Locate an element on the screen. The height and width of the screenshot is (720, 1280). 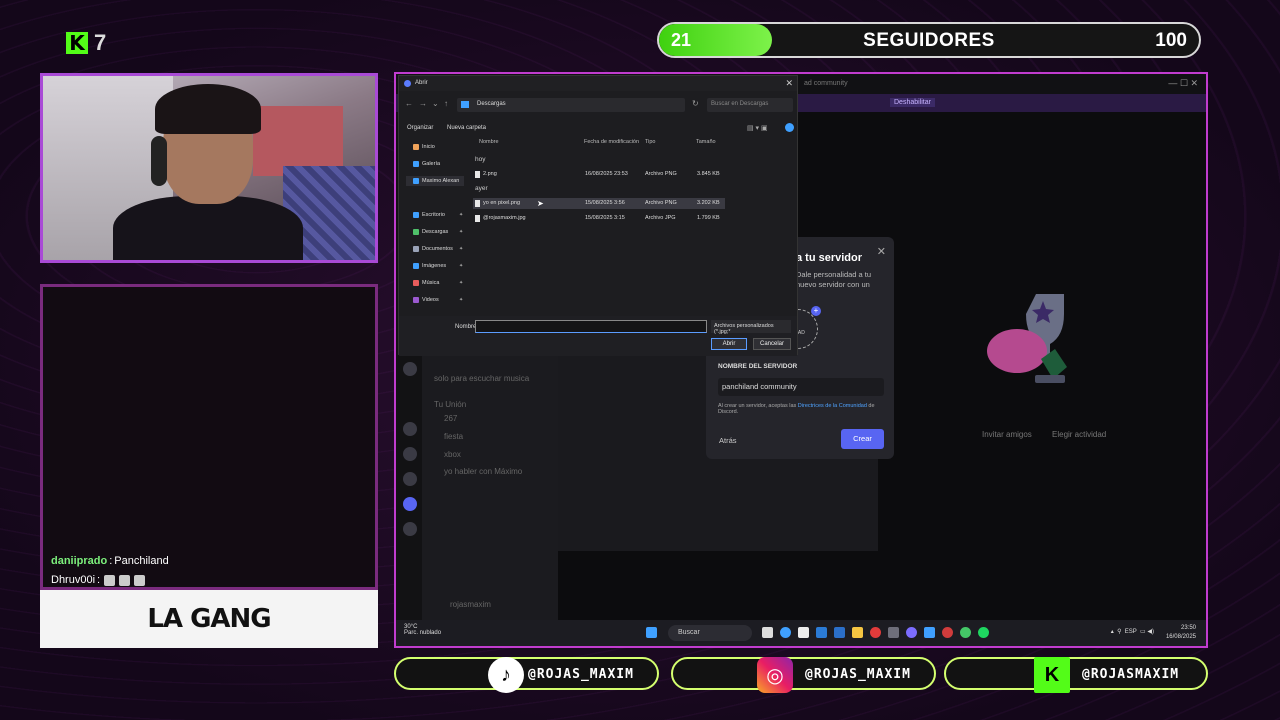
back-arrow-icon: ← is located at coordinates (409, 103).